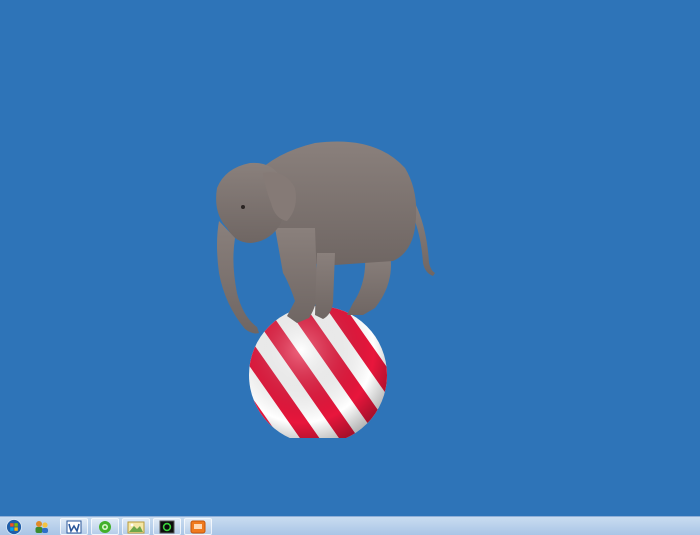 The width and height of the screenshot is (700, 535). I want to click on start-orb-icon, so click(14, 526).